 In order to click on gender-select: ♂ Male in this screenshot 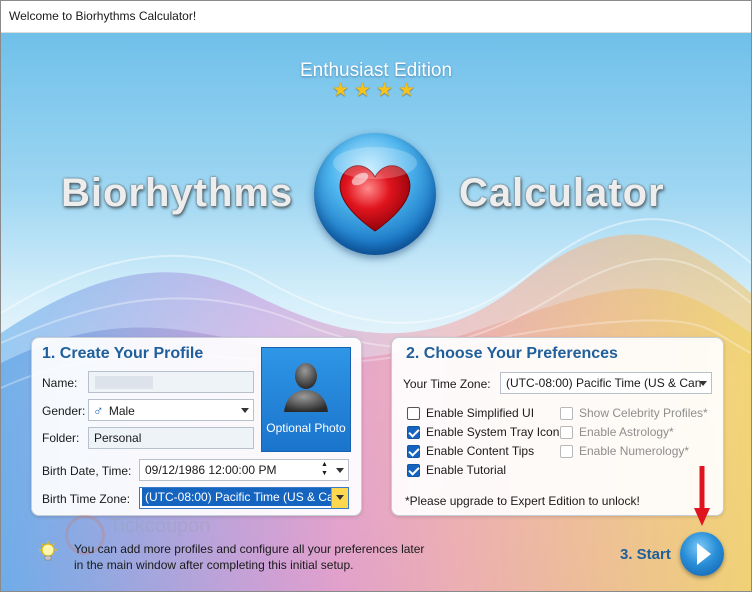, I will do `click(171, 410)`.